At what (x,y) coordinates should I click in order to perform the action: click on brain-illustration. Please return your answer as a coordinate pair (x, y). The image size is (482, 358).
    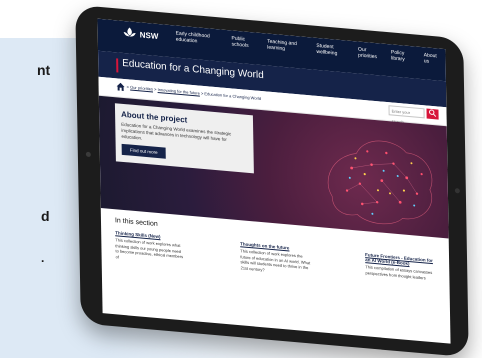
    Looking at the image, I should click on (380, 182).